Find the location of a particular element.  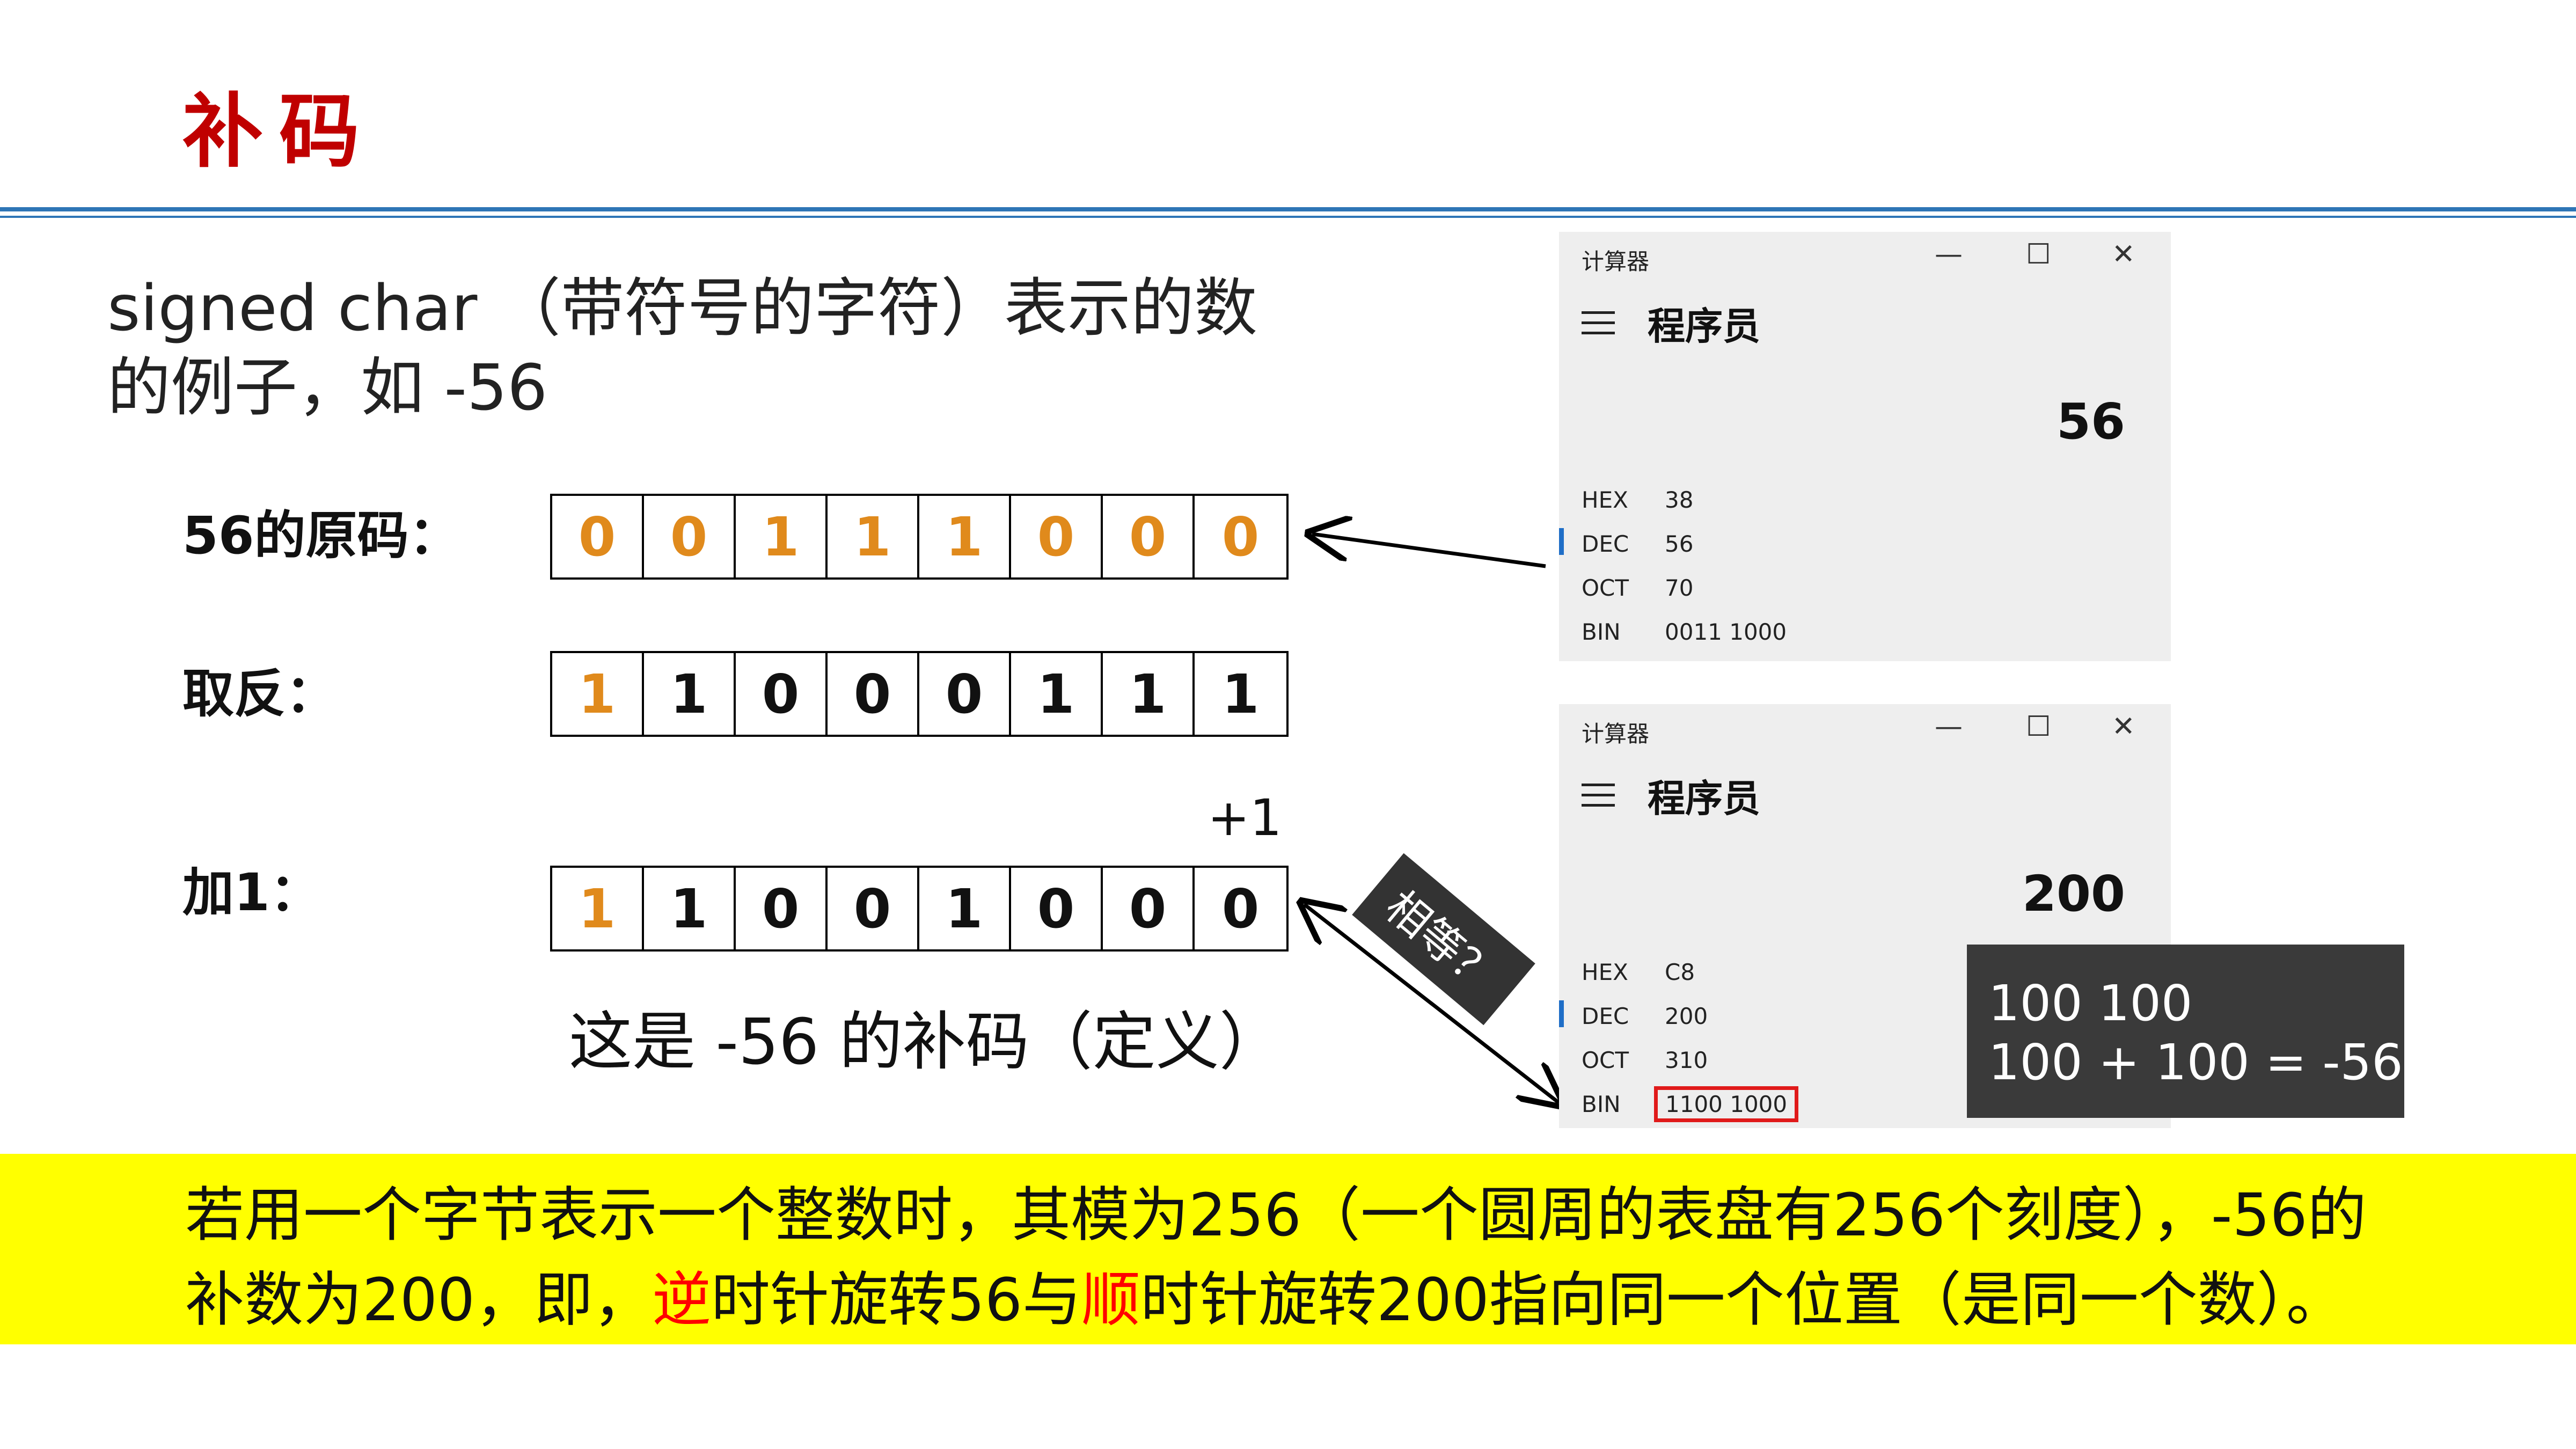

note-box: 100 100 100 + 100 = -56 is located at coordinates (2185, 1031).